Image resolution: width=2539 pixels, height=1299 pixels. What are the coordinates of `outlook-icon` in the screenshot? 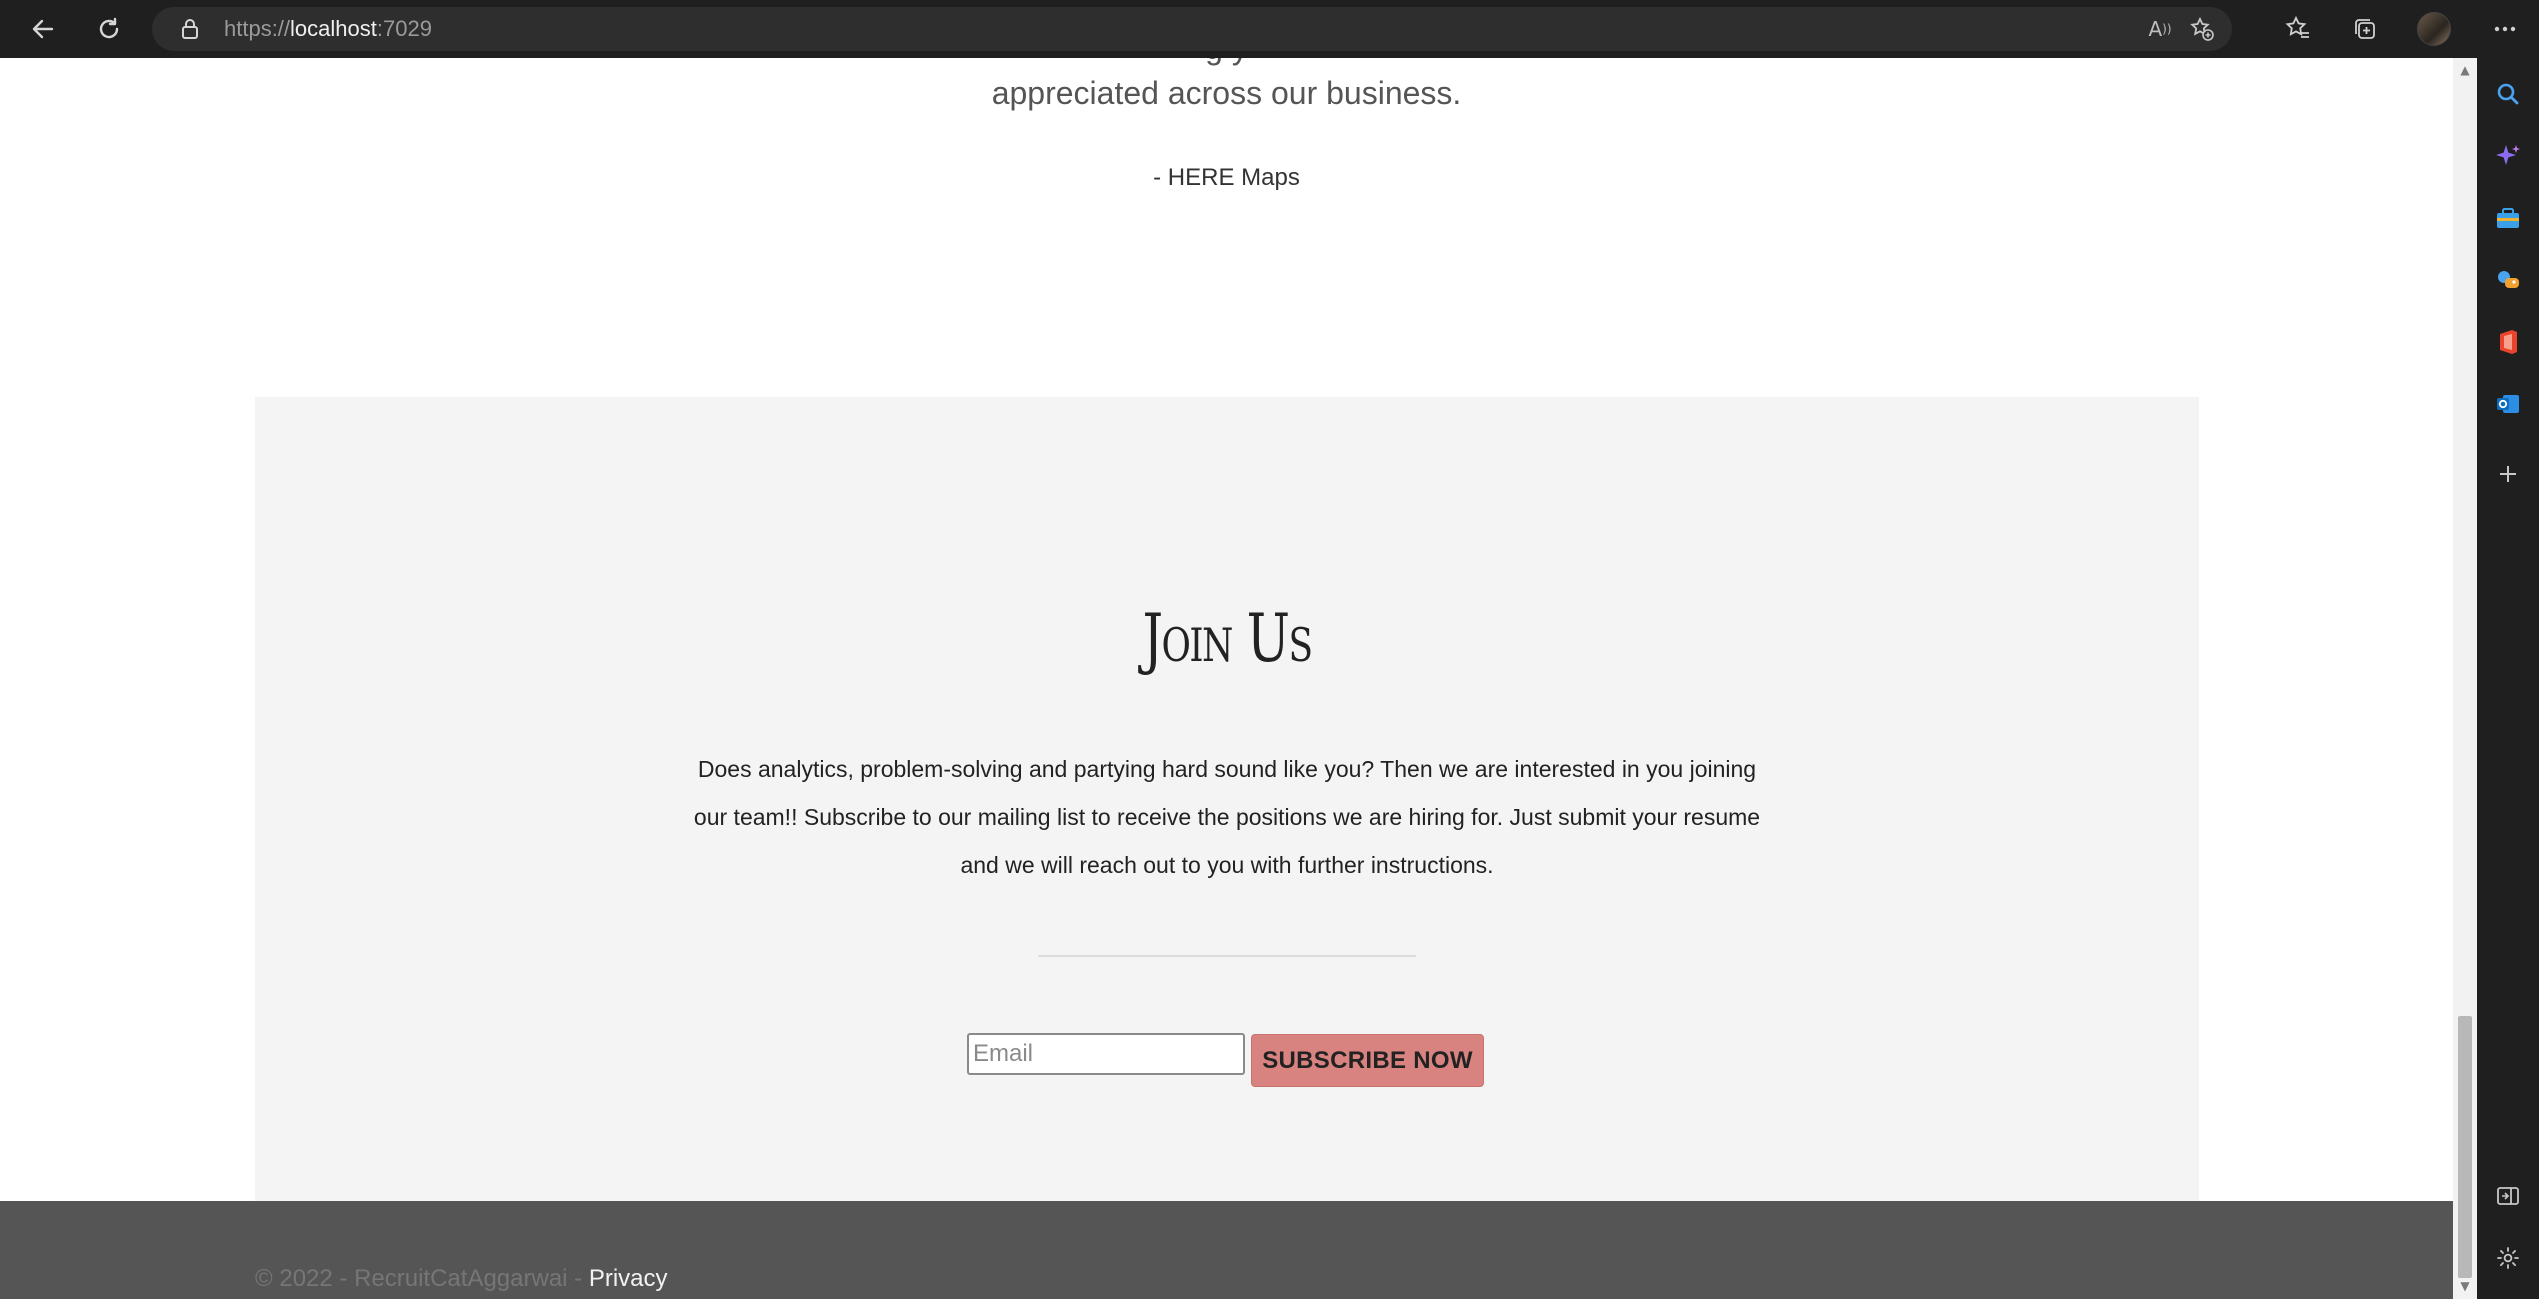 It's located at (2508, 404).